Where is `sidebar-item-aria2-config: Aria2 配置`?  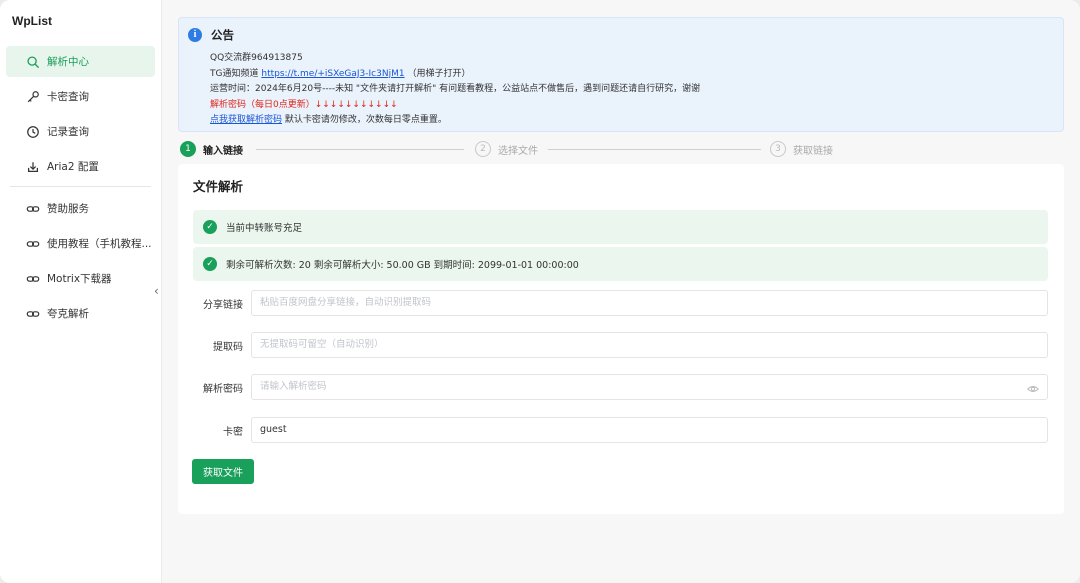
sidebar-item-aria2-config: Aria2 配置 is located at coordinates (80, 166).